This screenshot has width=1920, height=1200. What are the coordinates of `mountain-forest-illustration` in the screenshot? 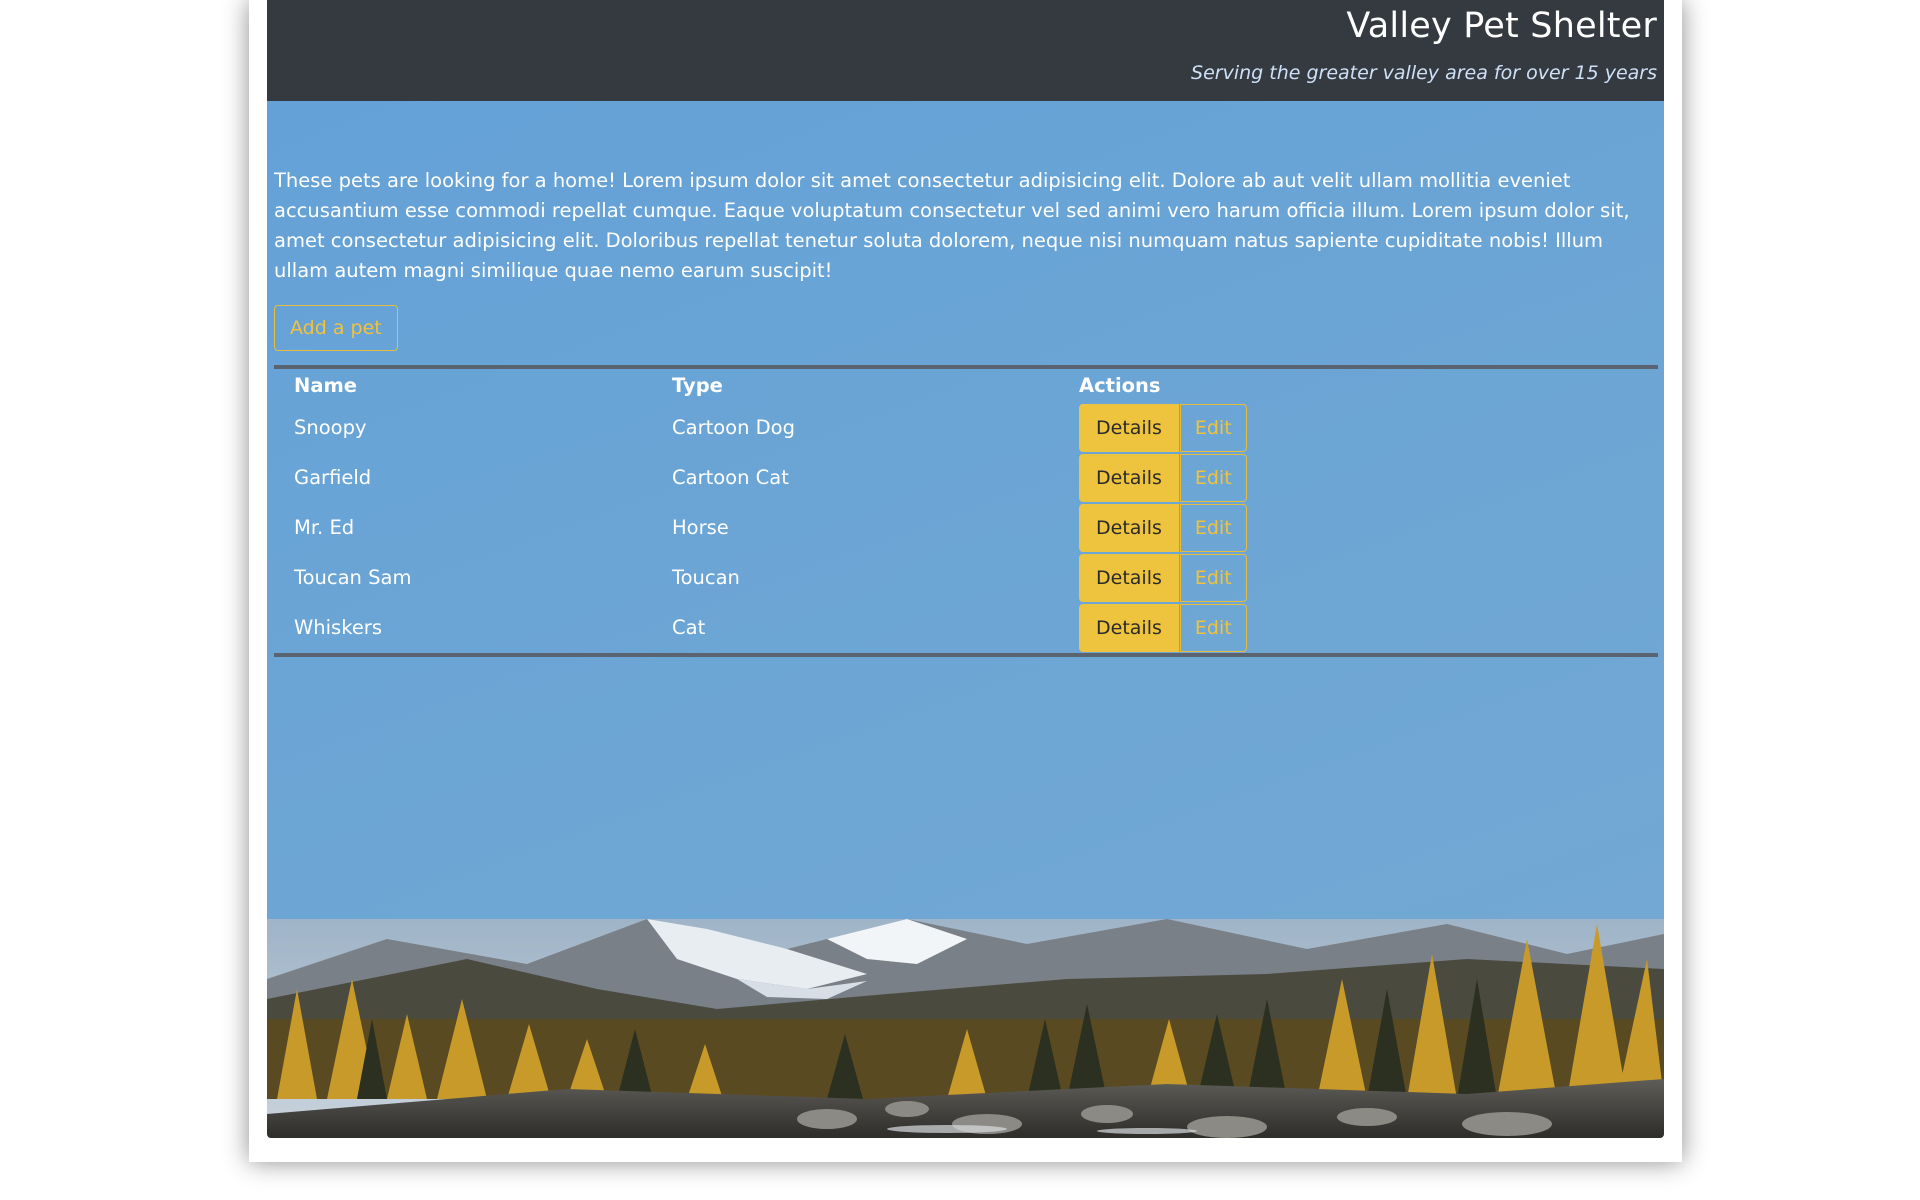 It's located at (965, 1028).